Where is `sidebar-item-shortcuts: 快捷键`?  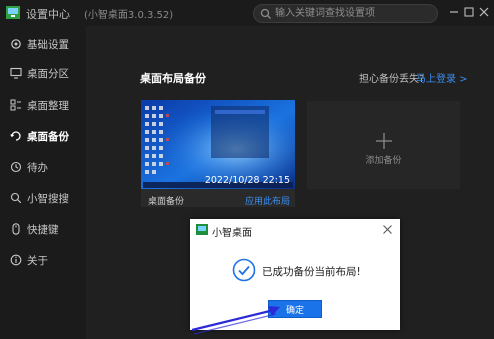 sidebar-item-shortcuts: 快捷键 is located at coordinates (43, 229).